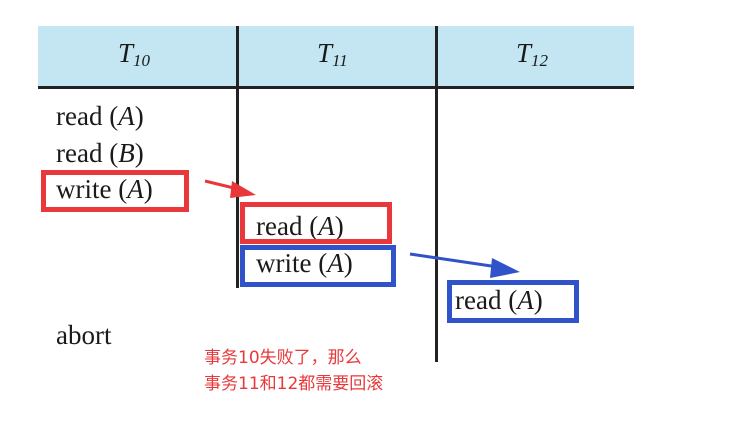 This screenshot has width=756, height=424. Describe the element at coordinates (283, 358) in the screenshot. I see `annotation-line-1: 事务10失败了，那么` at that location.